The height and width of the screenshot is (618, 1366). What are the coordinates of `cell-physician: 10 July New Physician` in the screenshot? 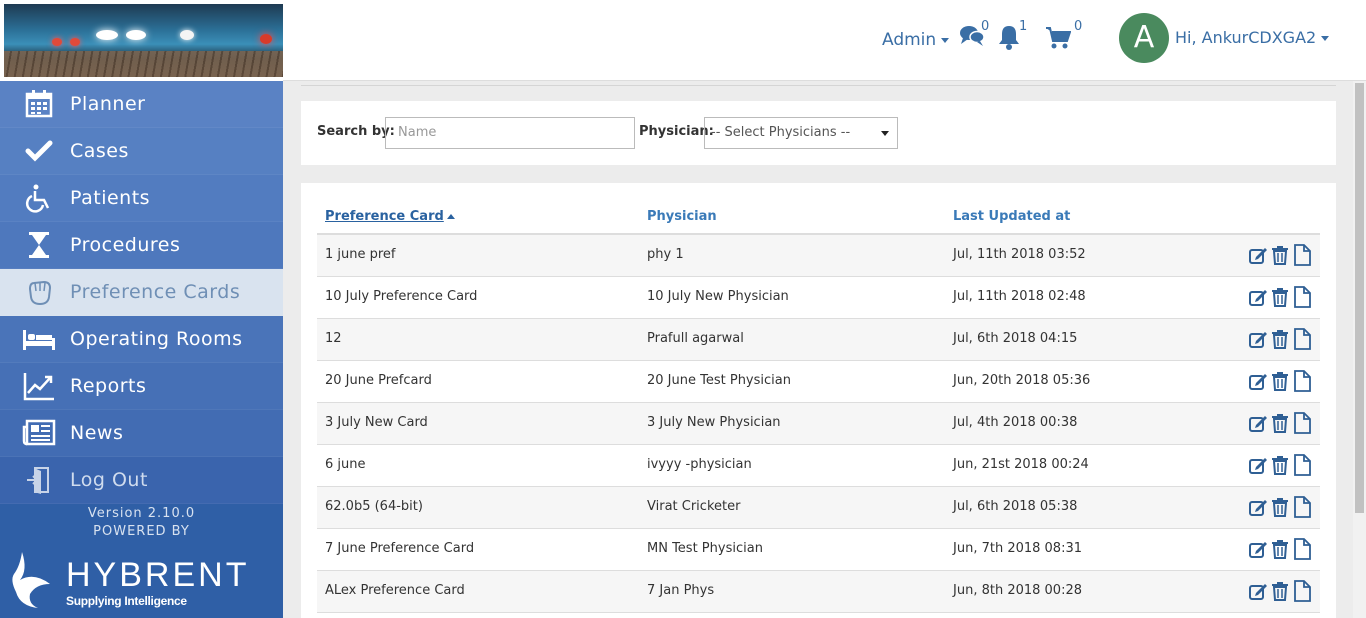 It's located at (718, 296).